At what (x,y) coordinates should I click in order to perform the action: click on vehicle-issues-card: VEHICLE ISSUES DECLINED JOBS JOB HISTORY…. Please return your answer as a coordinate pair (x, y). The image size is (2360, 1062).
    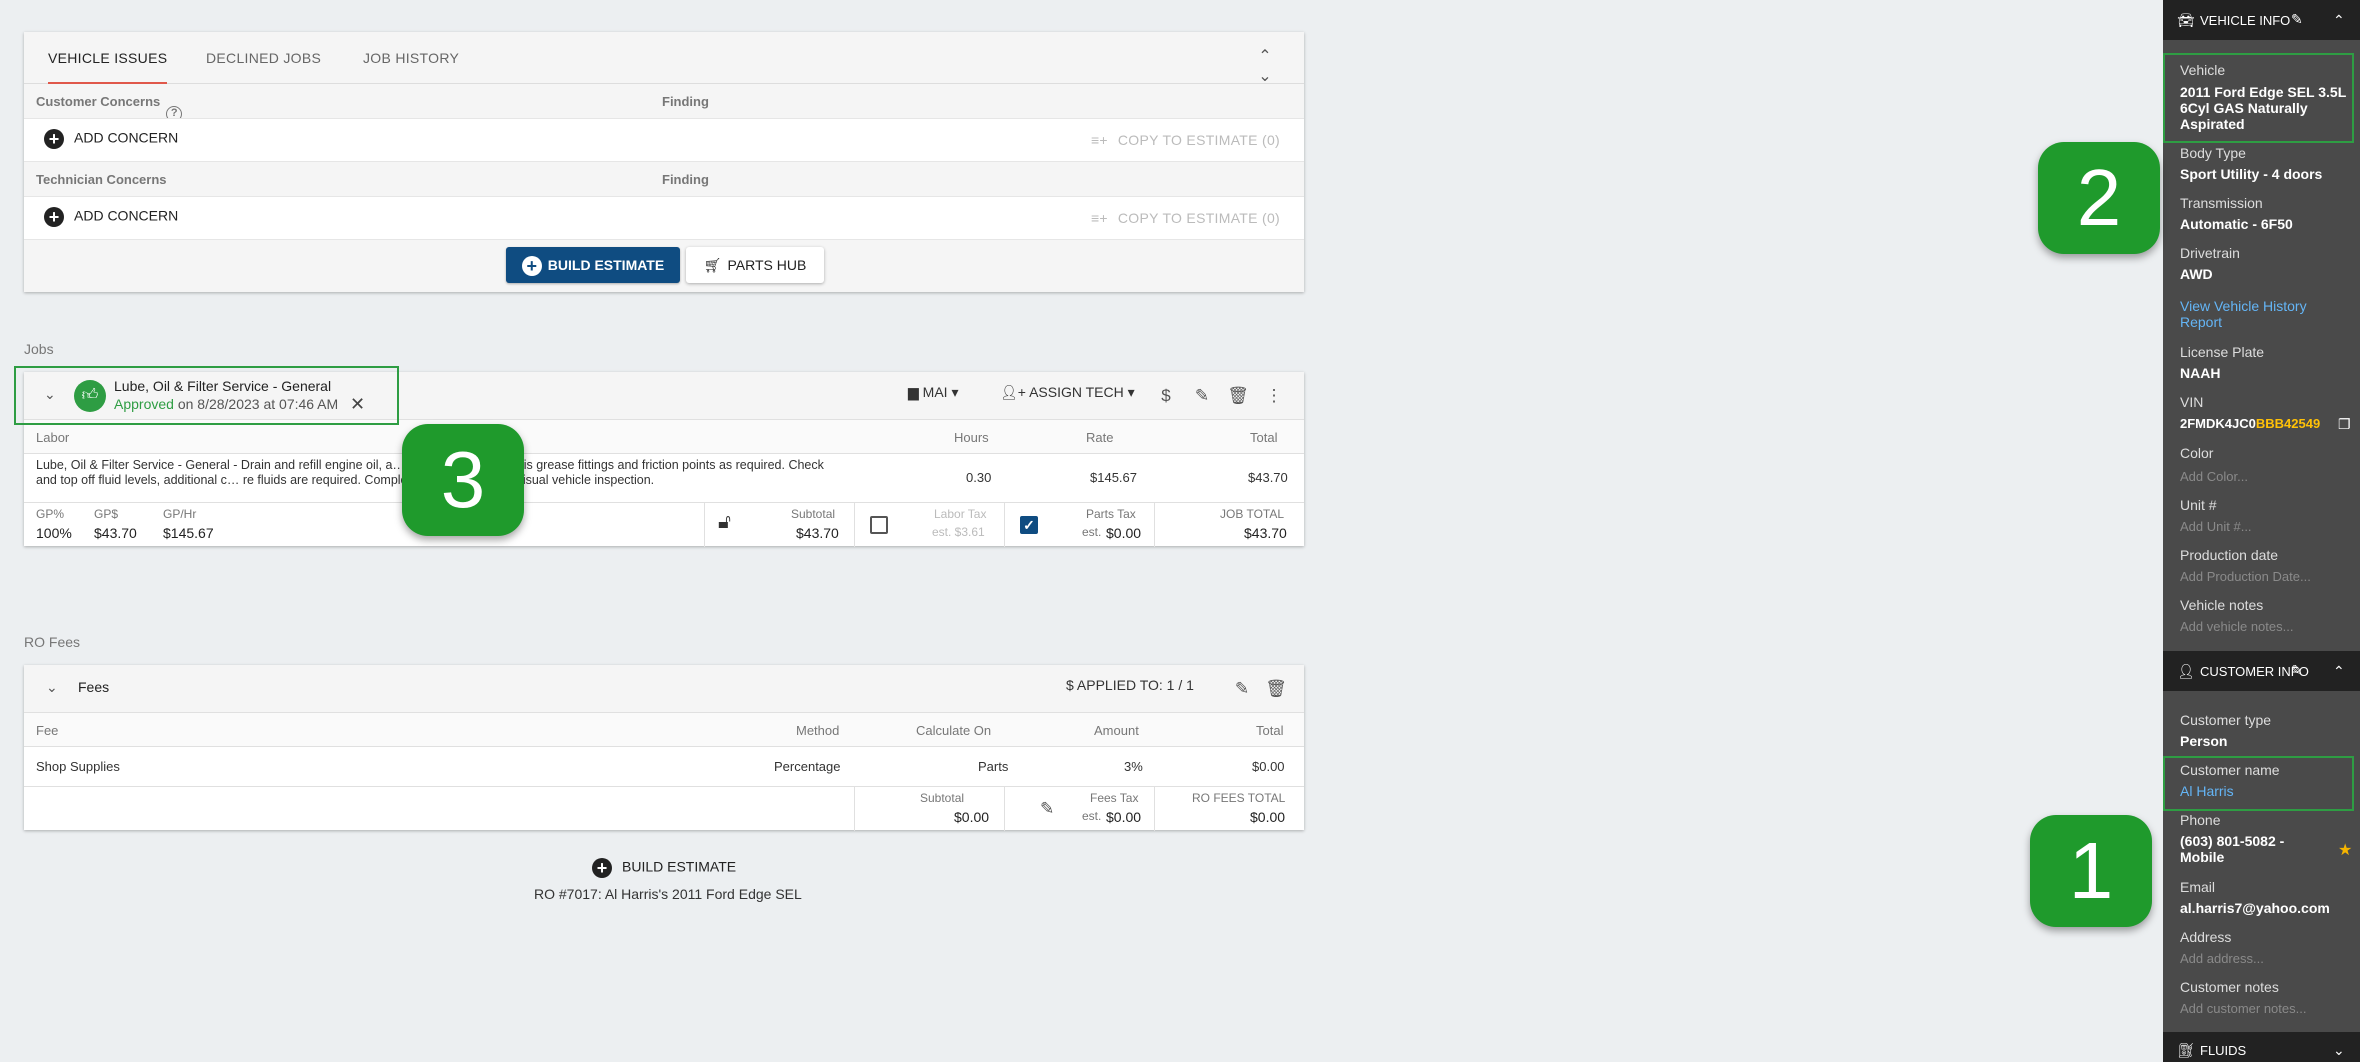
    Looking at the image, I should click on (664, 162).